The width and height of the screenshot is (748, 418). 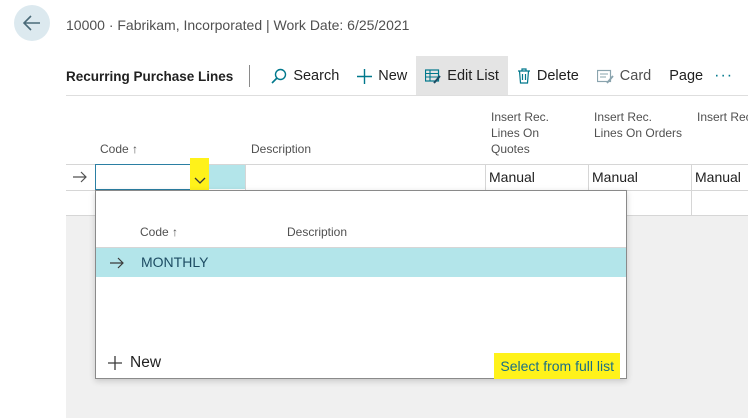 I want to click on delete-label: Delete, so click(x=557, y=76).